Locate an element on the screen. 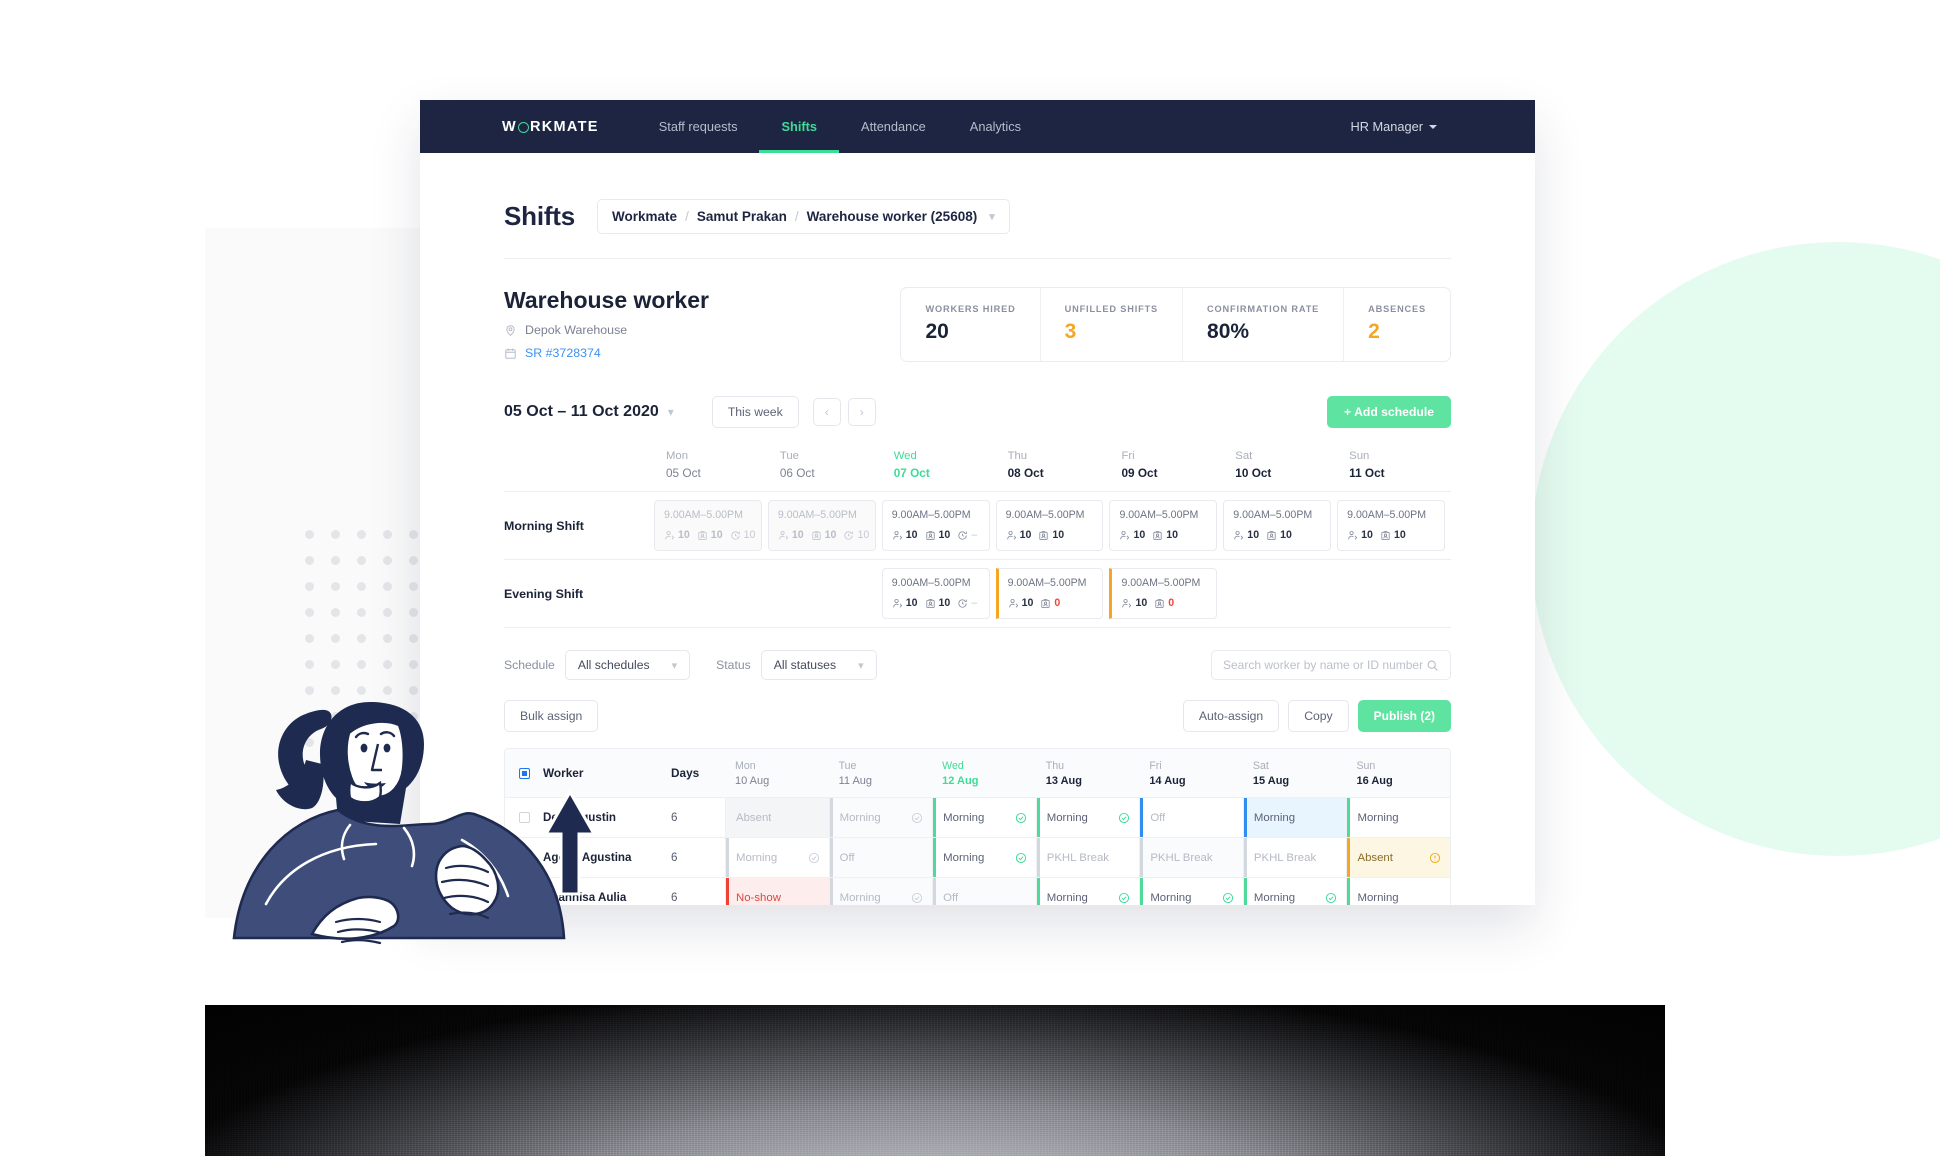  date-range-selector: 05 Oct – 11 Oct 2020 ▾ is located at coordinates (589, 412).